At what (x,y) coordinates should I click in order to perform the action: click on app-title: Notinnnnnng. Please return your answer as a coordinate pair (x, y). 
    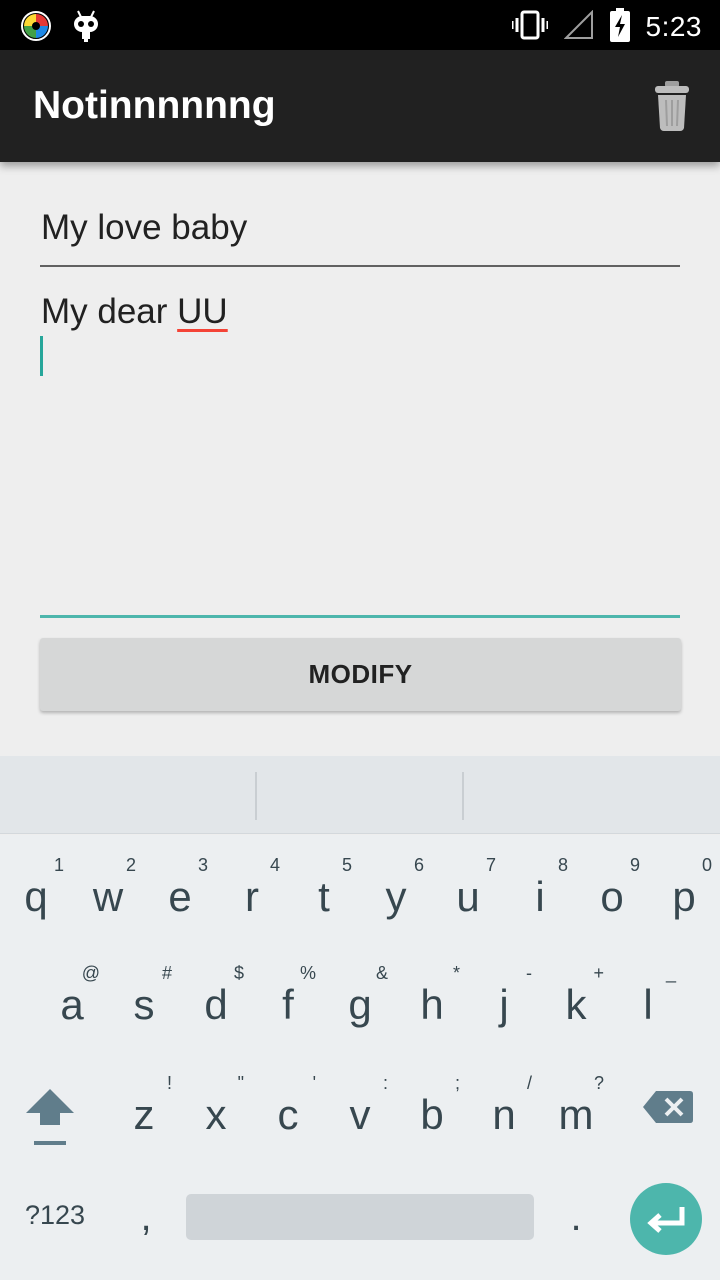
    Looking at the image, I should click on (154, 105).